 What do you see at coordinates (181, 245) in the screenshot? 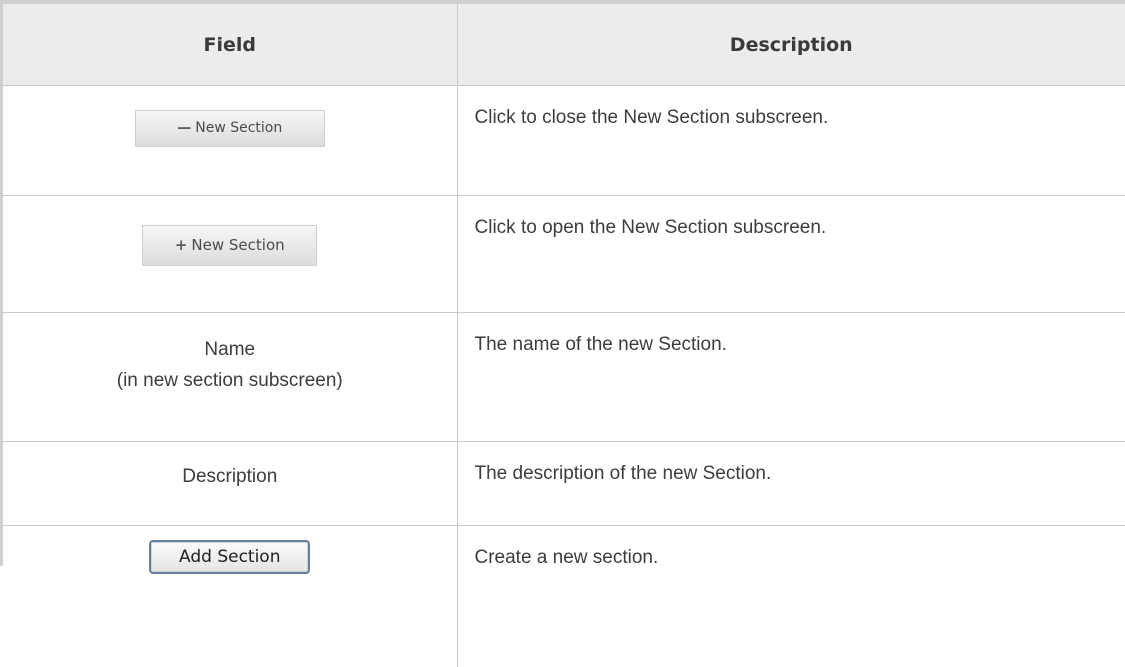
I see `plus-icon: +` at bounding box center [181, 245].